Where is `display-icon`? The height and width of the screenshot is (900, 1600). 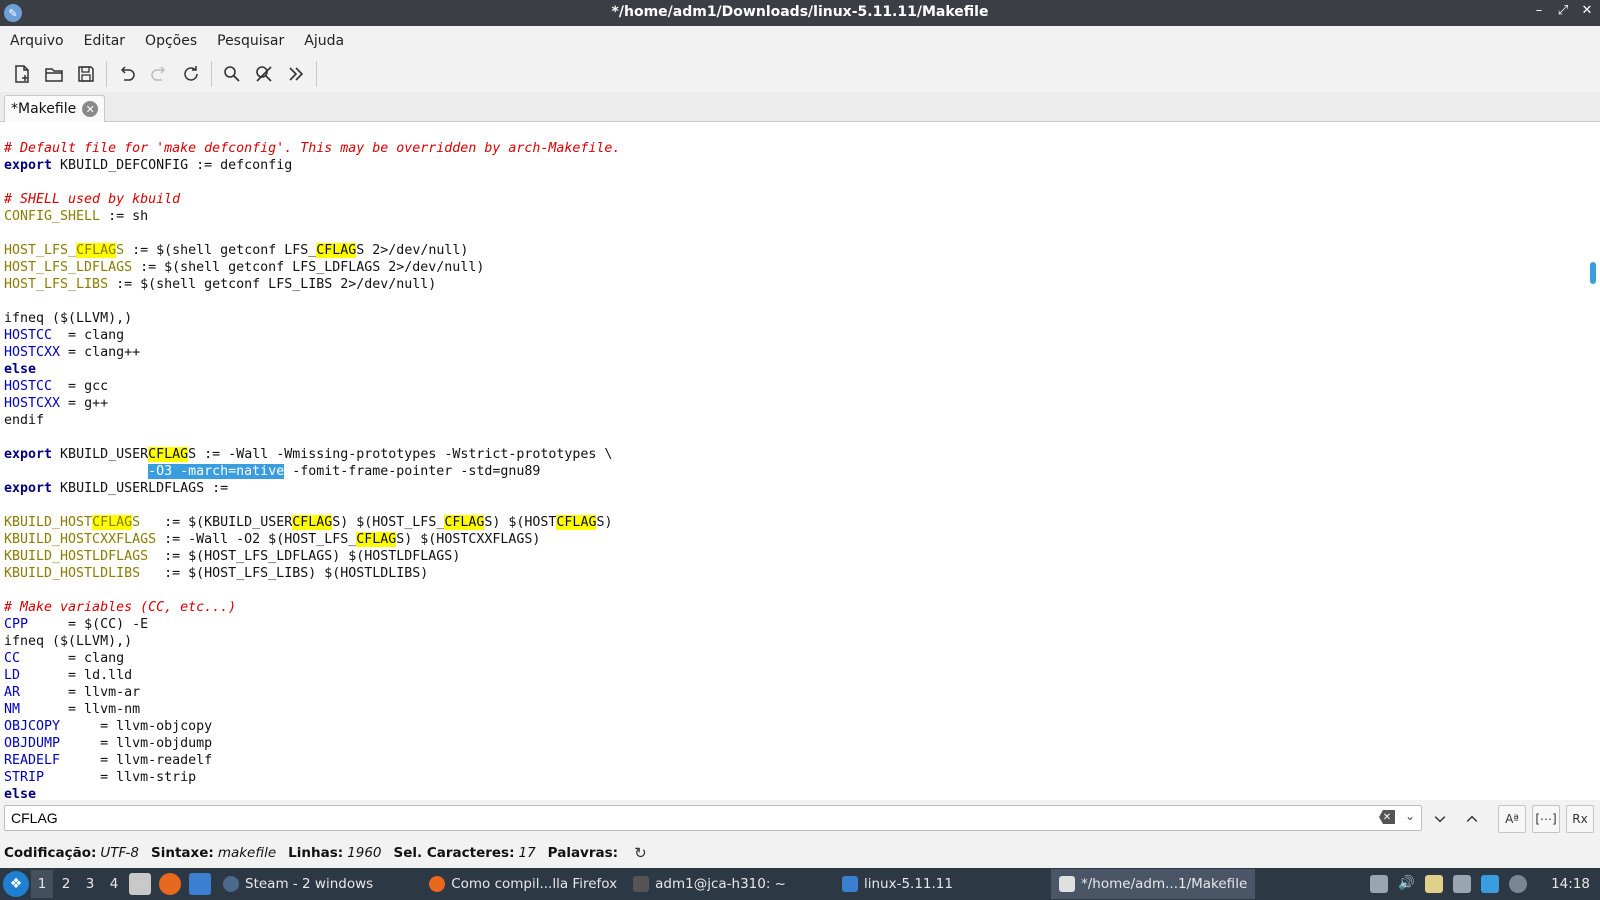 display-icon is located at coordinates (1462, 884).